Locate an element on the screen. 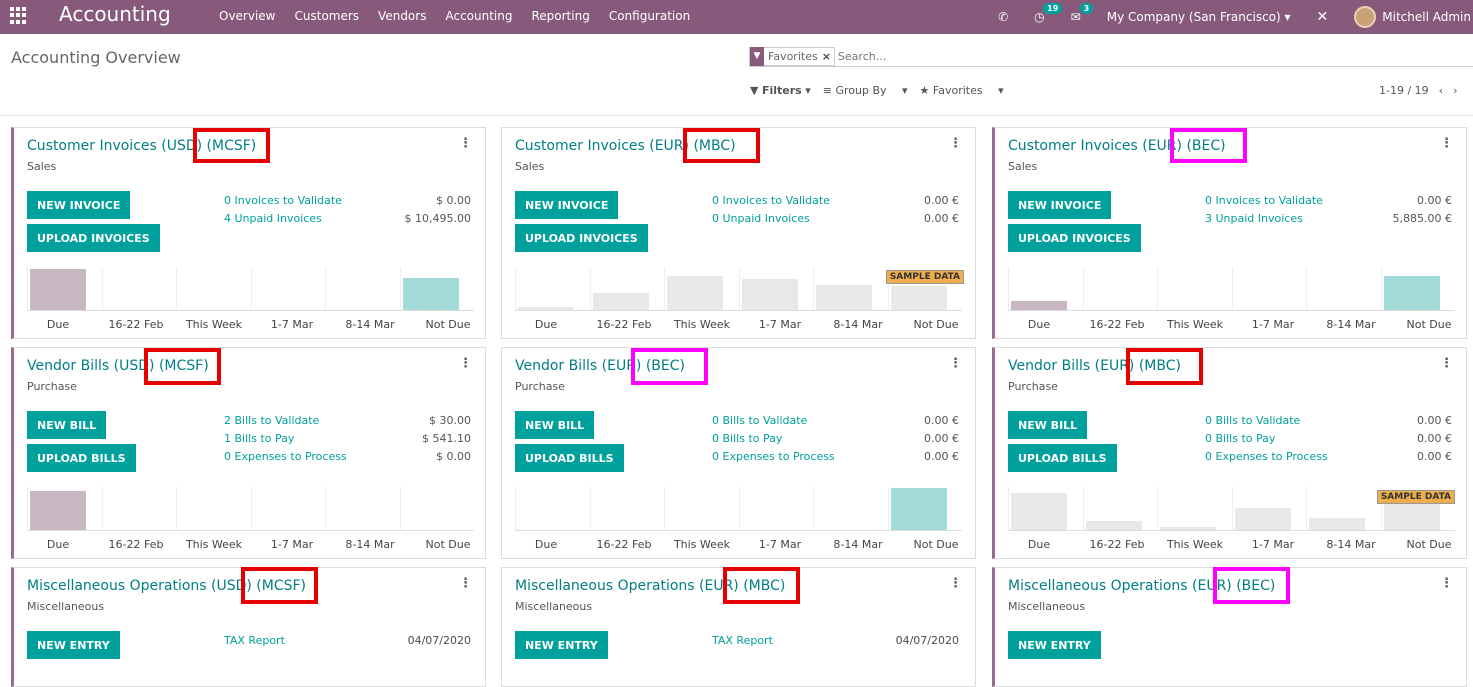  stat-link: 3 Unpaid Invoices is located at coordinates (1254, 221).